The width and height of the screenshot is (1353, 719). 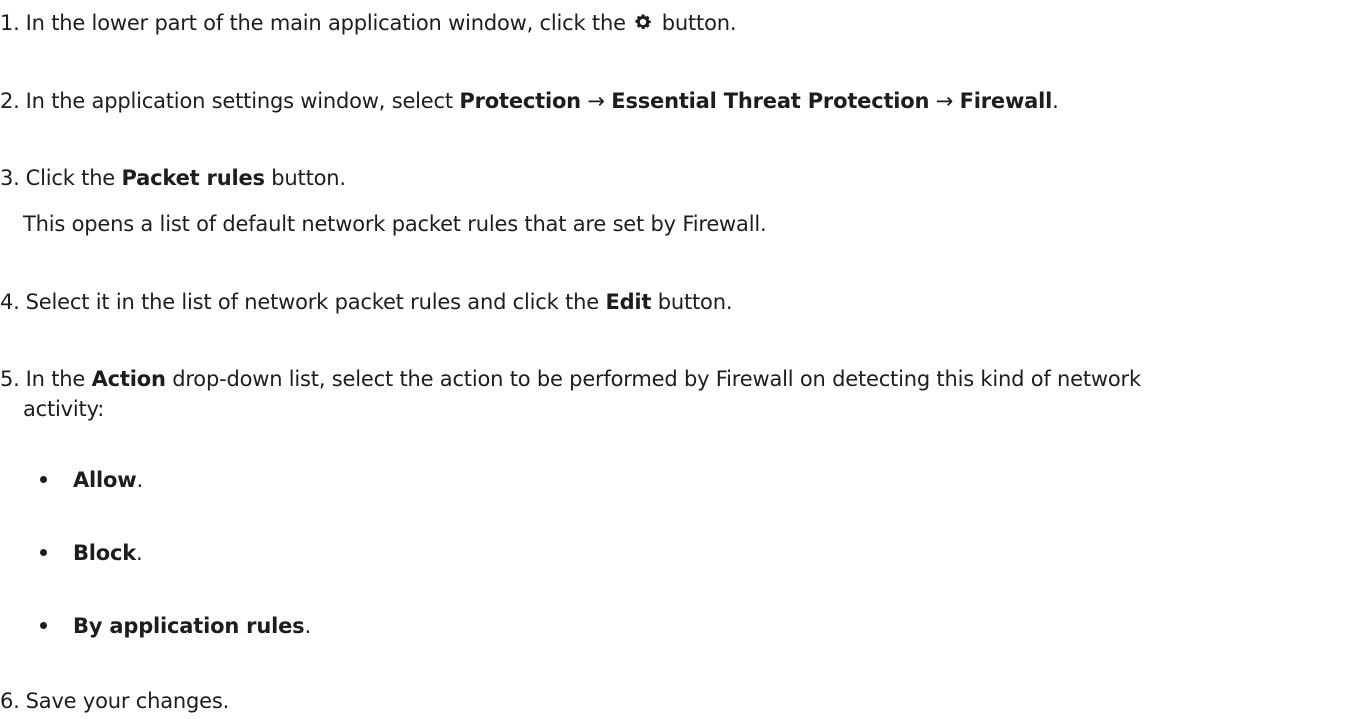 I want to click on step-text: In the, so click(x=55, y=379).